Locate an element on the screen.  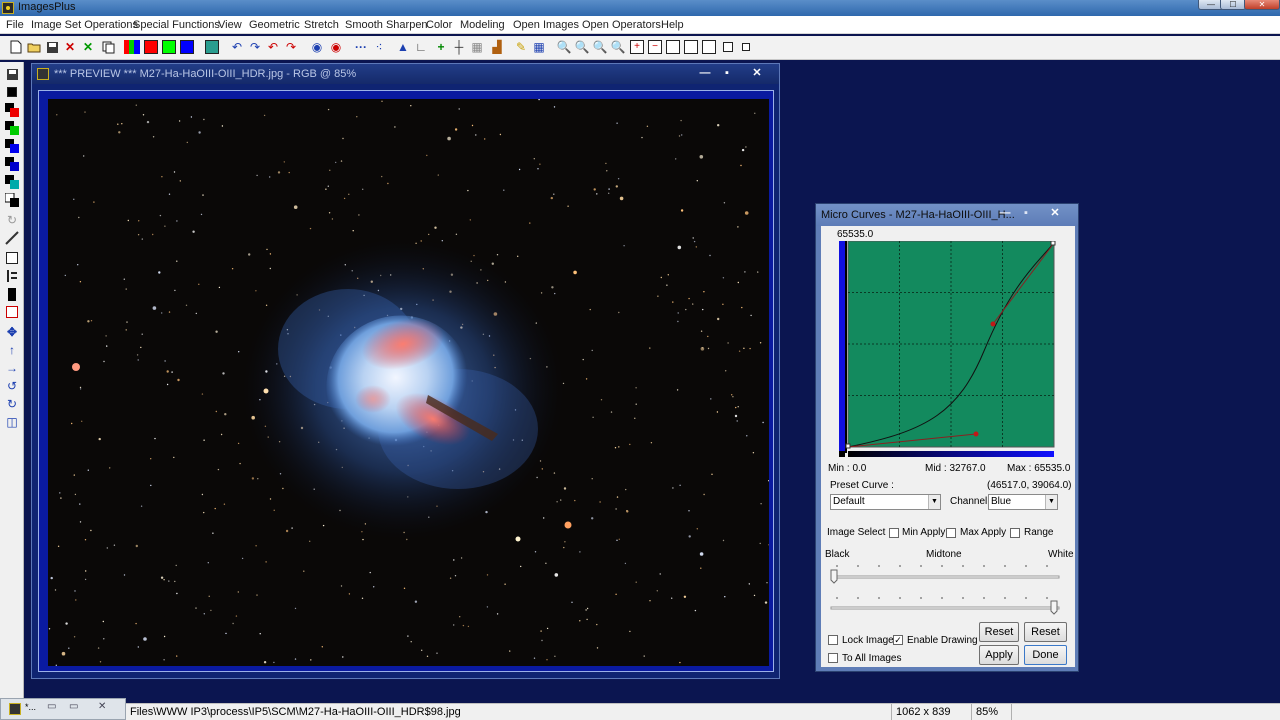
close-image-icon: ✕ is located at coordinates (70, 47).